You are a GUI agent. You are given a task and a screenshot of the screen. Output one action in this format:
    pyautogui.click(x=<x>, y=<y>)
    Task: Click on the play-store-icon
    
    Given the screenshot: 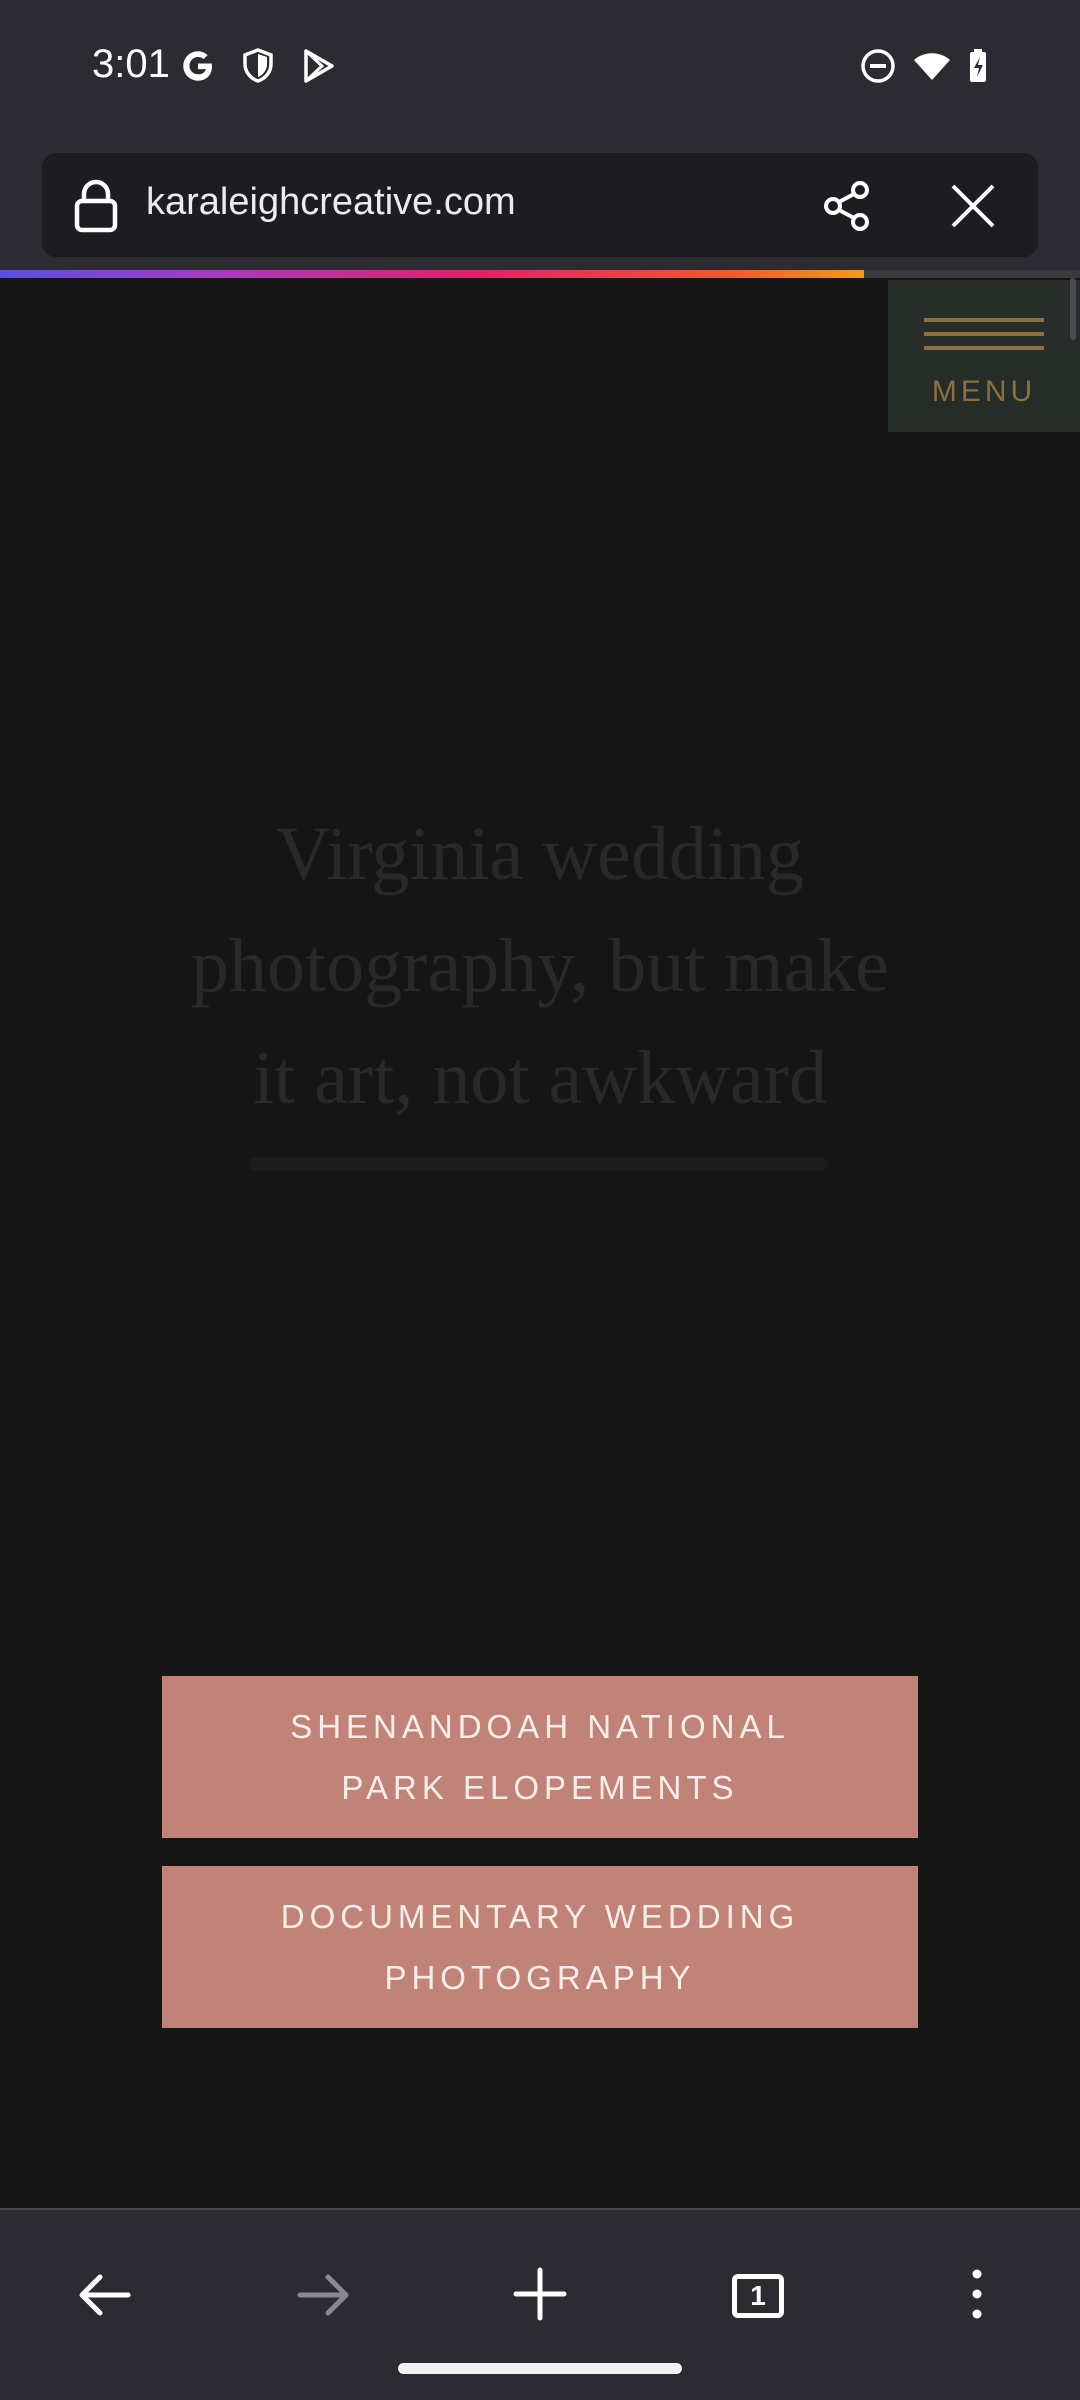 What is the action you would take?
    pyautogui.click(x=319, y=66)
    